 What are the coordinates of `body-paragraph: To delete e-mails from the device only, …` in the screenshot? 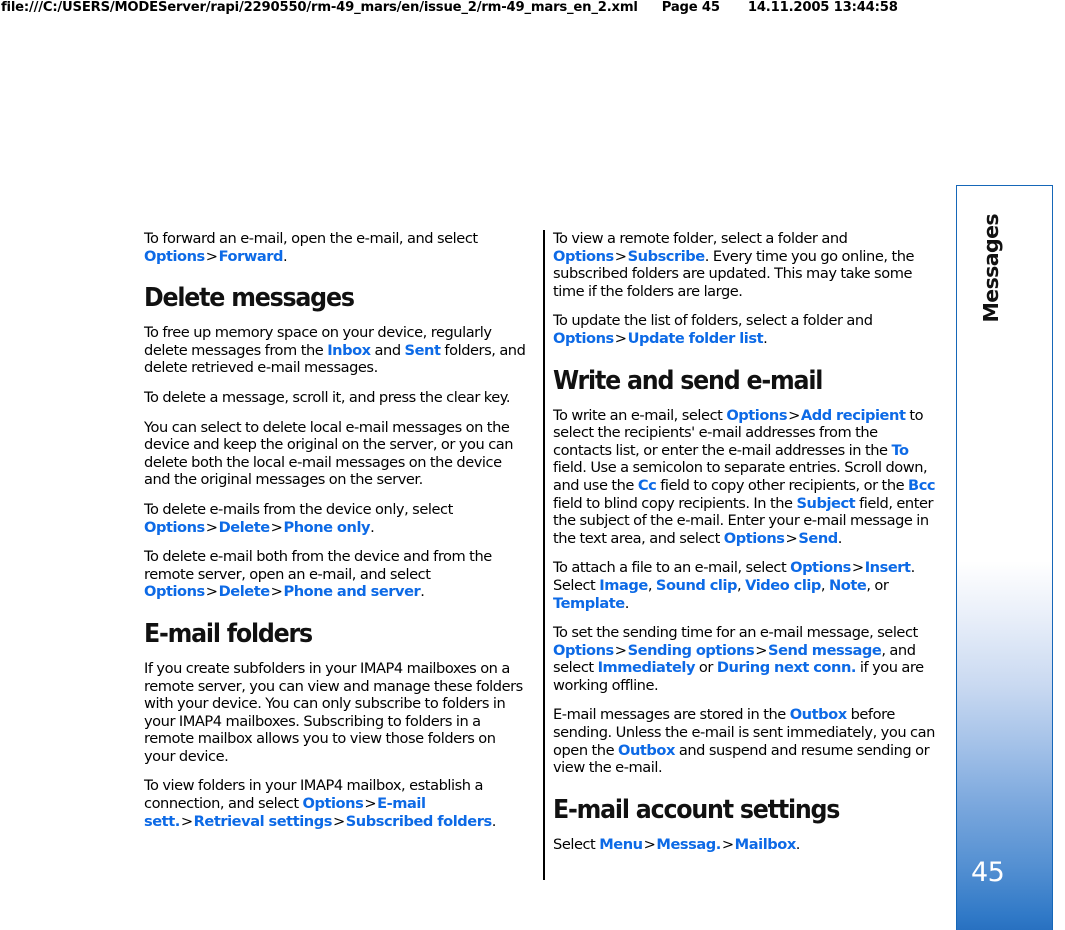 It's located at (298, 518).